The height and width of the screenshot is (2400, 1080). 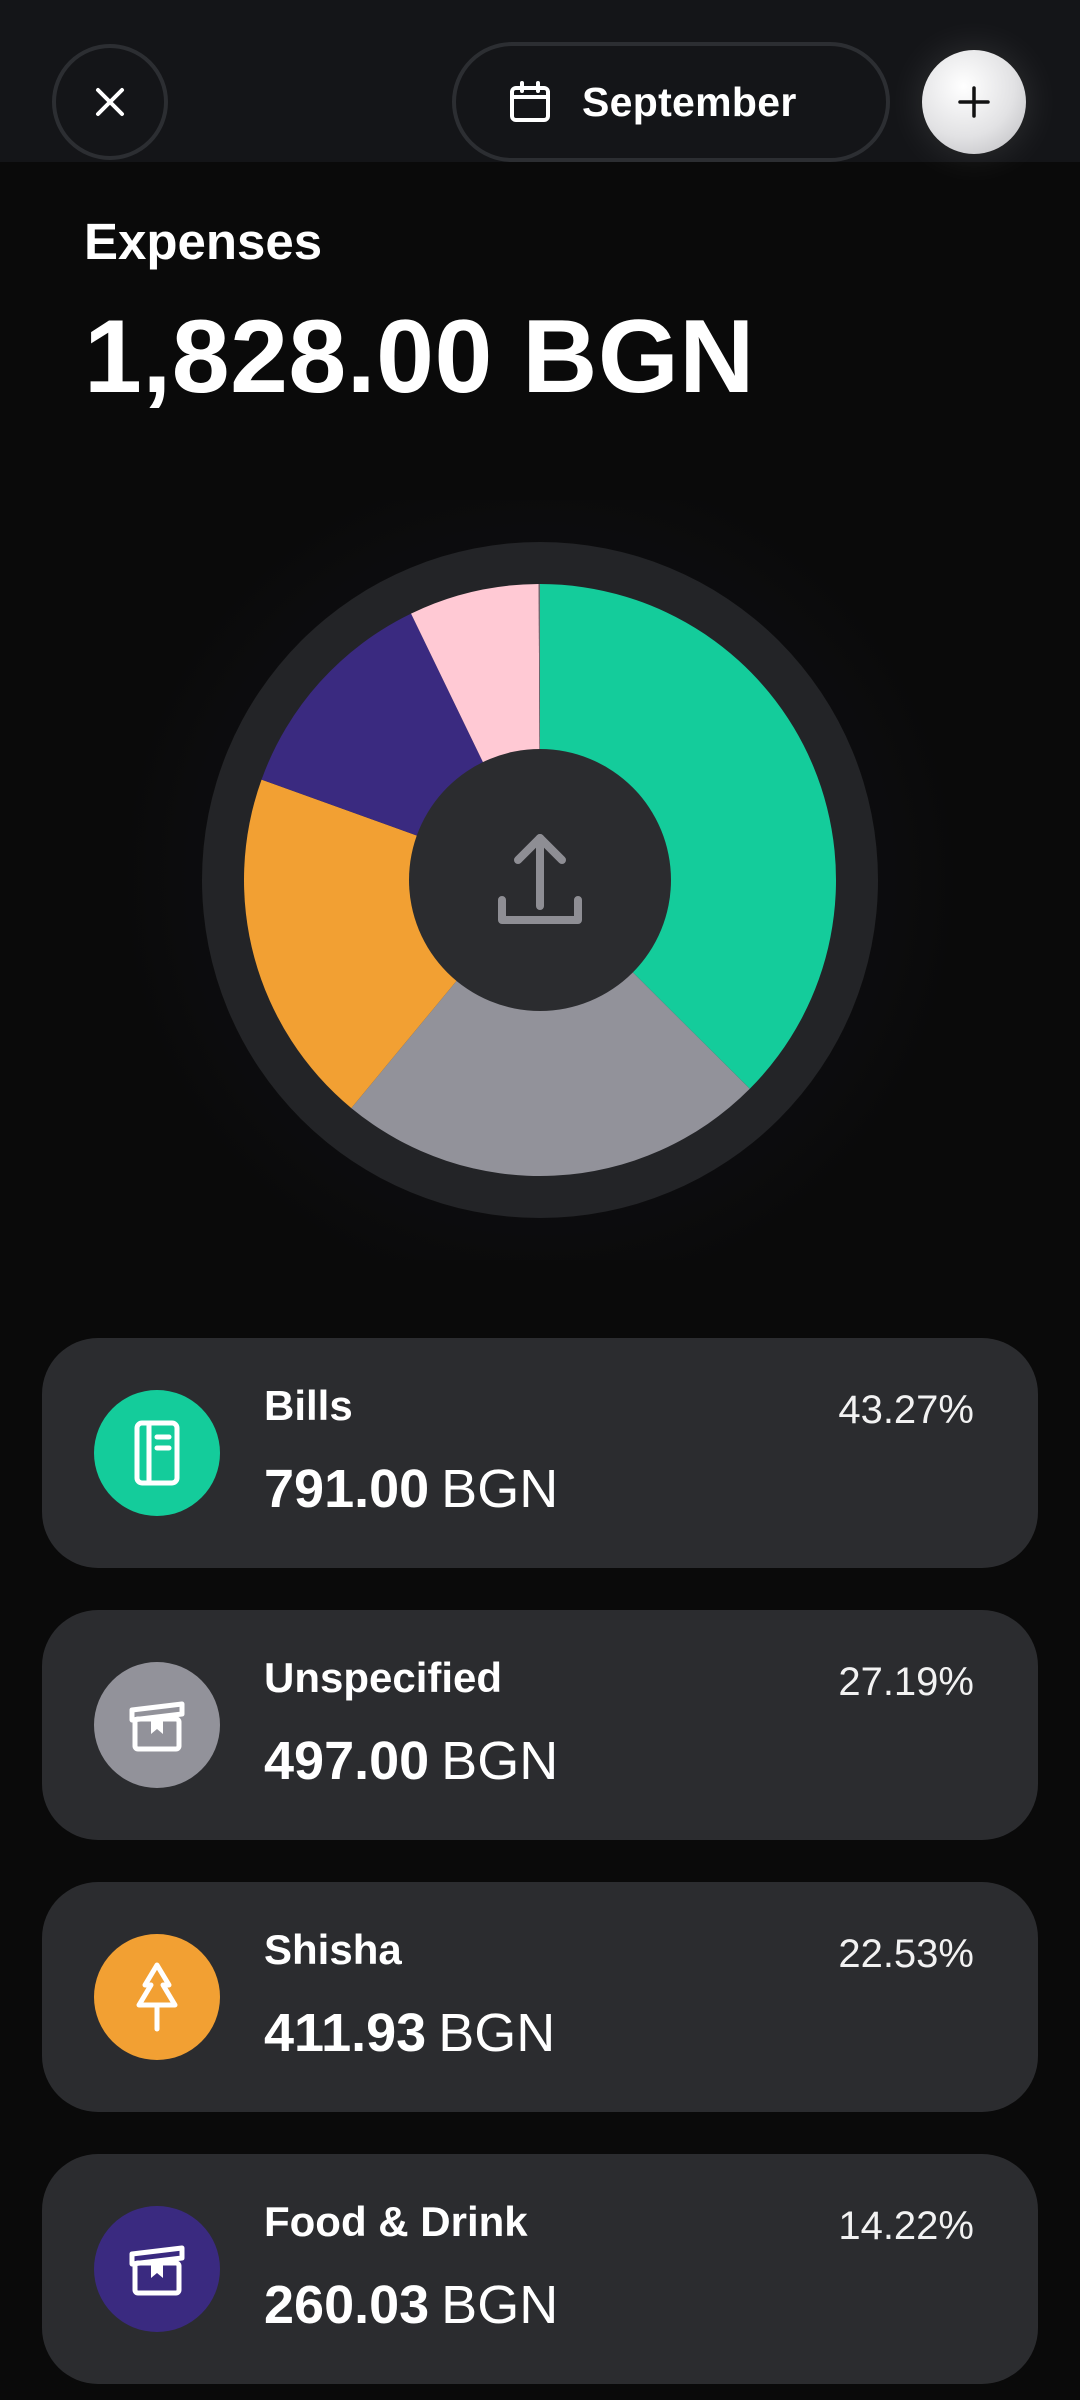 What do you see at coordinates (308, 1405) in the screenshot?
I see `category-name: Bills` at bounding box center [308, 1405].